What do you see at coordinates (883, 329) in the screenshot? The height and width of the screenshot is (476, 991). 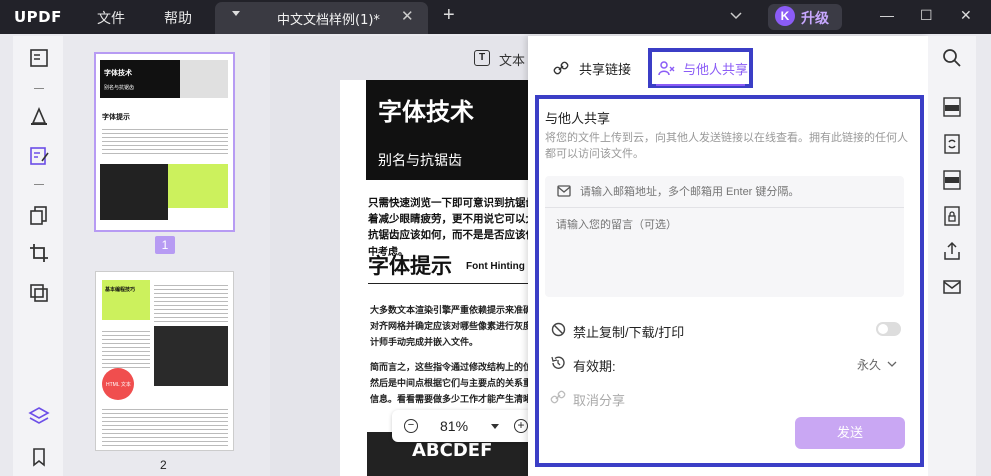 I see `toggle-knob` at bounding box center [883, 329].